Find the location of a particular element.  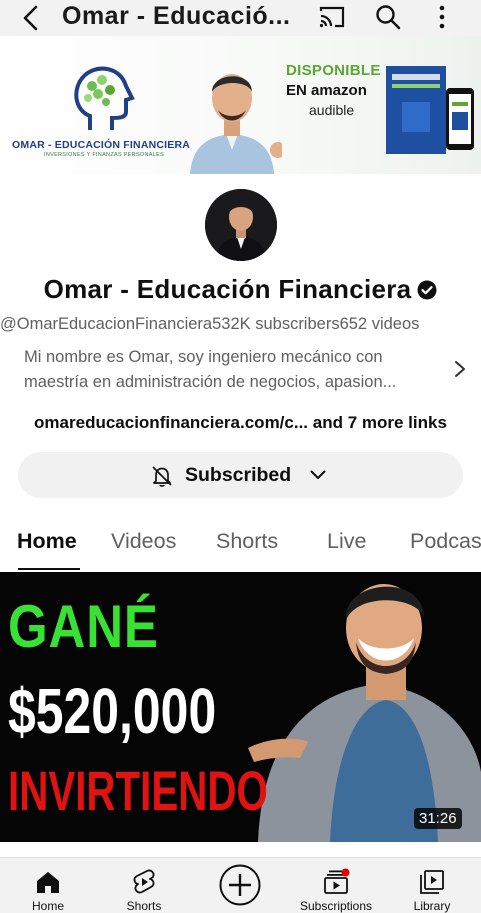

nav-shorts: Shorts is located at coordinates (144, 885).